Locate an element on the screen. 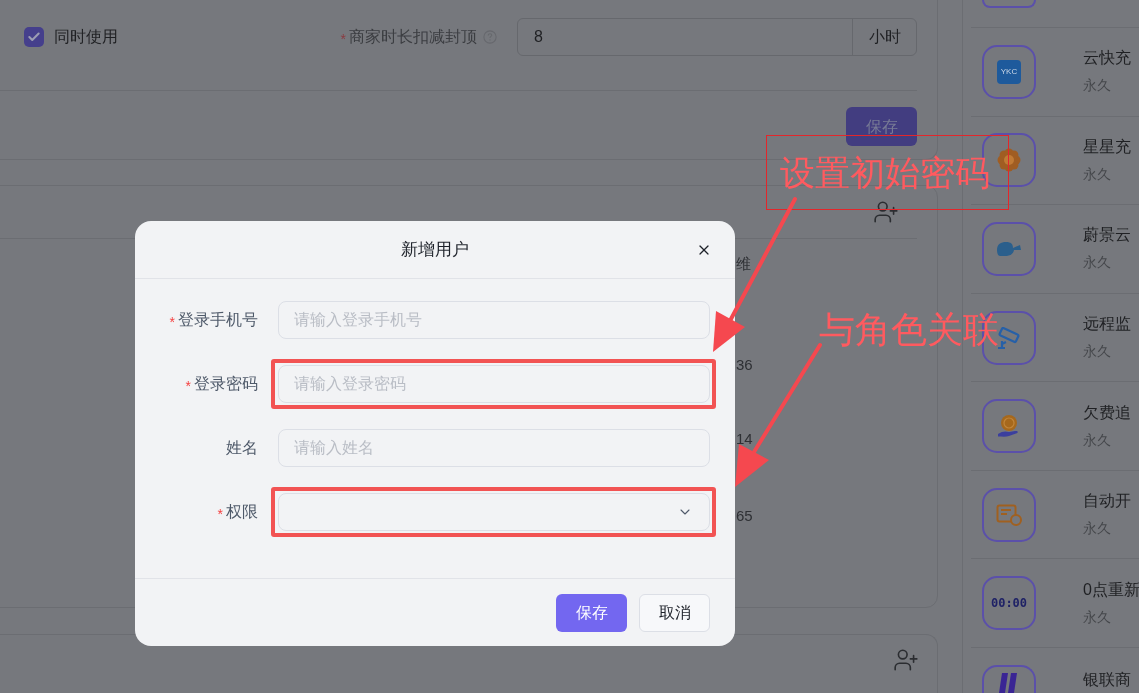  dialog-title: 新增用户 is located at coordinates (435, 249).